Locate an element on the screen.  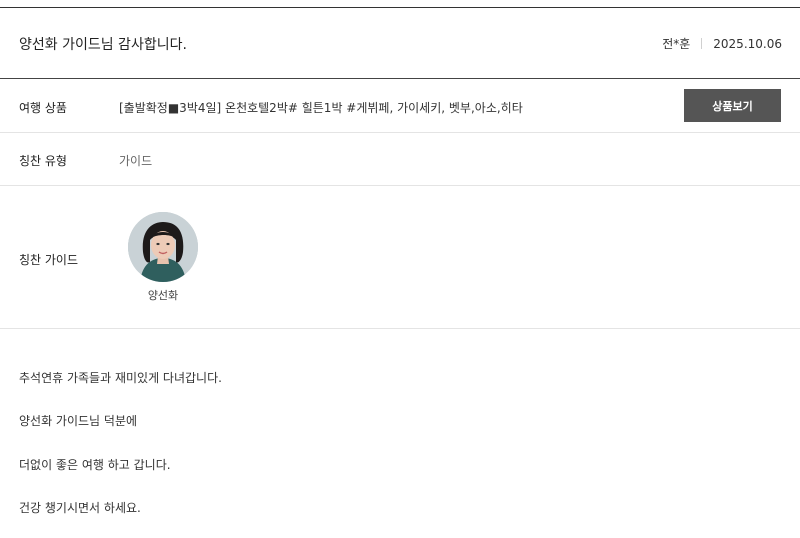
review-text-line: 더없이 좋은 여행 하고 갑니다. is located at coordinates (95, 465).